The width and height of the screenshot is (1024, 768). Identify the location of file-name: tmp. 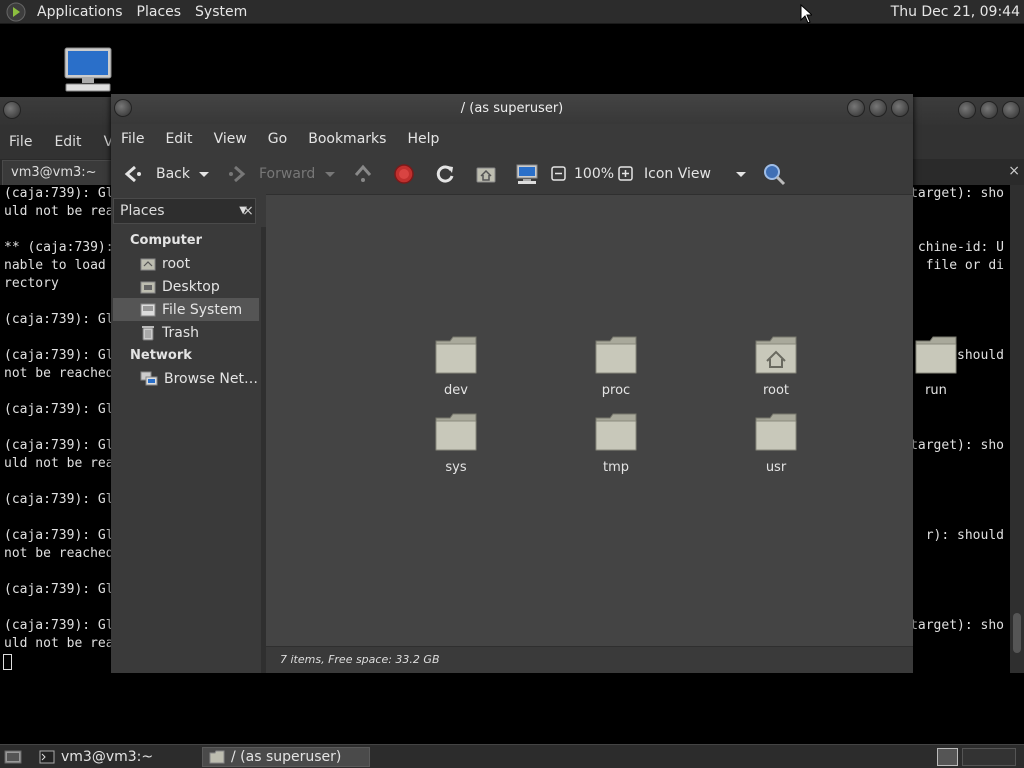
(615, 467).